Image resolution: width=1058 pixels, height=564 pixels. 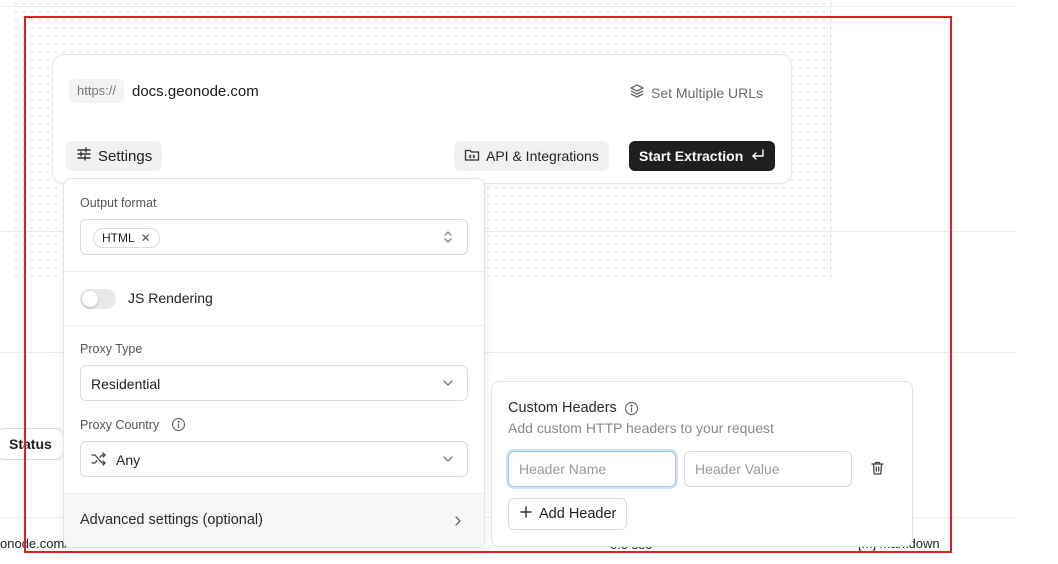 I want to click on url-scheme-prefix: https://, so click(x=97, y=91).